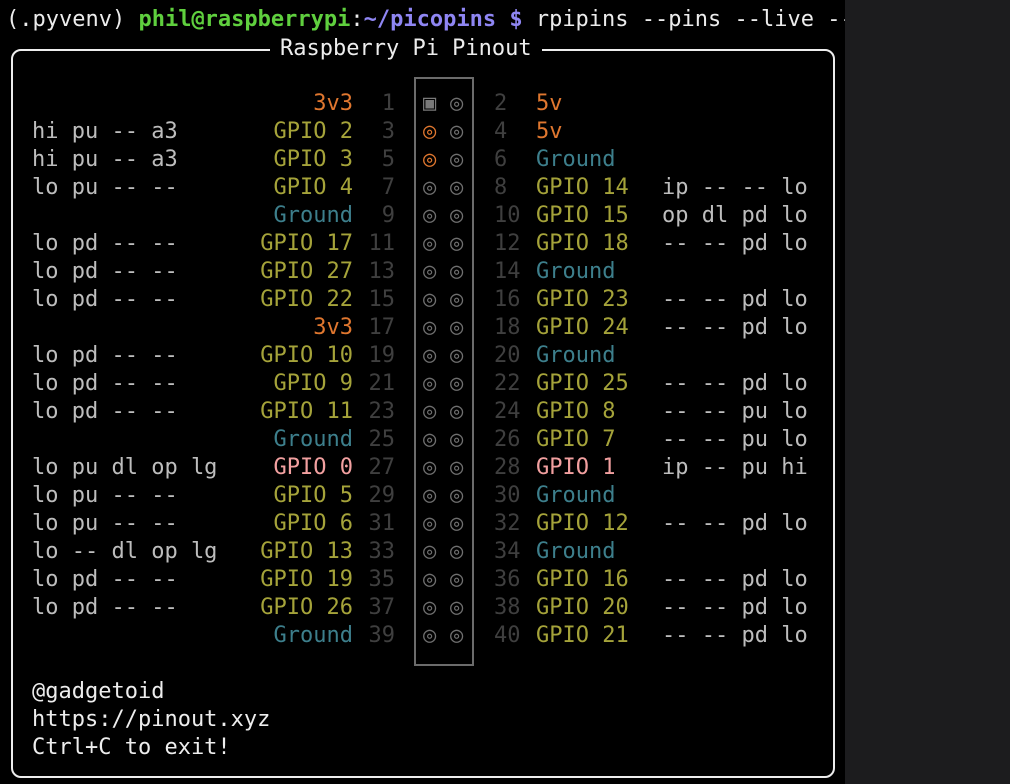  What do you see at coordinates (357, 19) in the screenshot?
I see `prompt-colon: :` at bounding box center [357, 19].